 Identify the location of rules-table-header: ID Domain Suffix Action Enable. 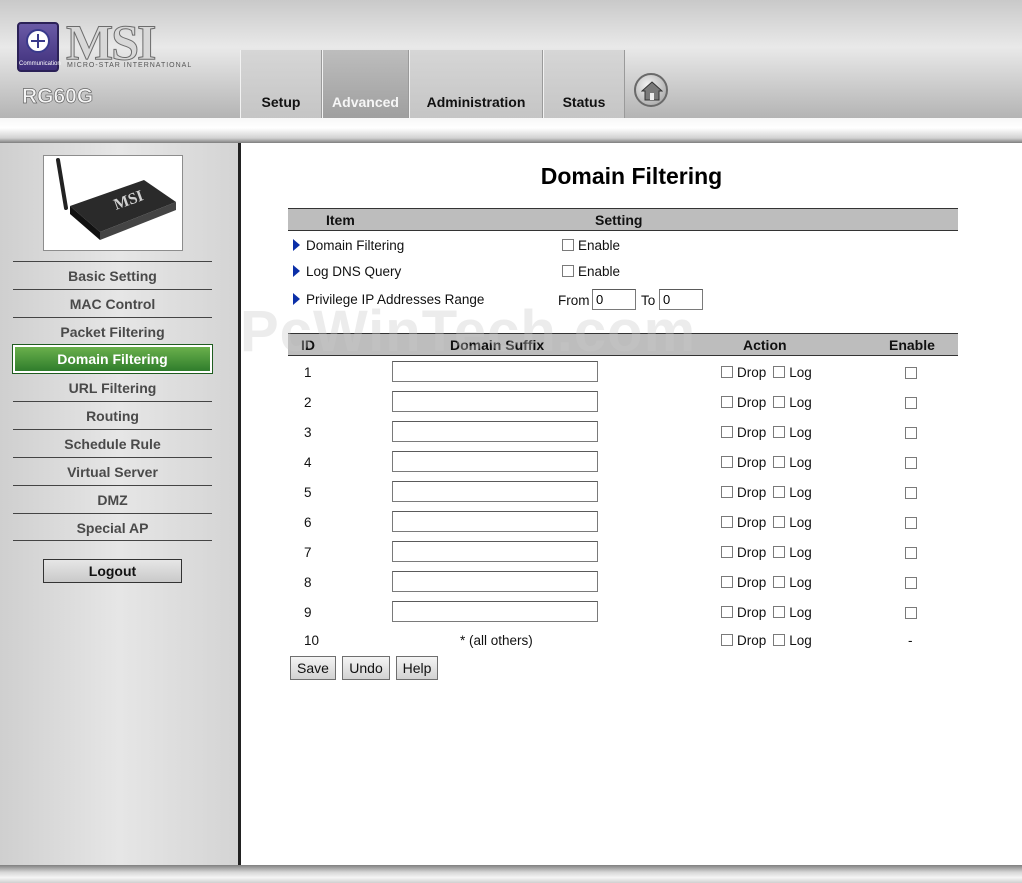
(623, 344).